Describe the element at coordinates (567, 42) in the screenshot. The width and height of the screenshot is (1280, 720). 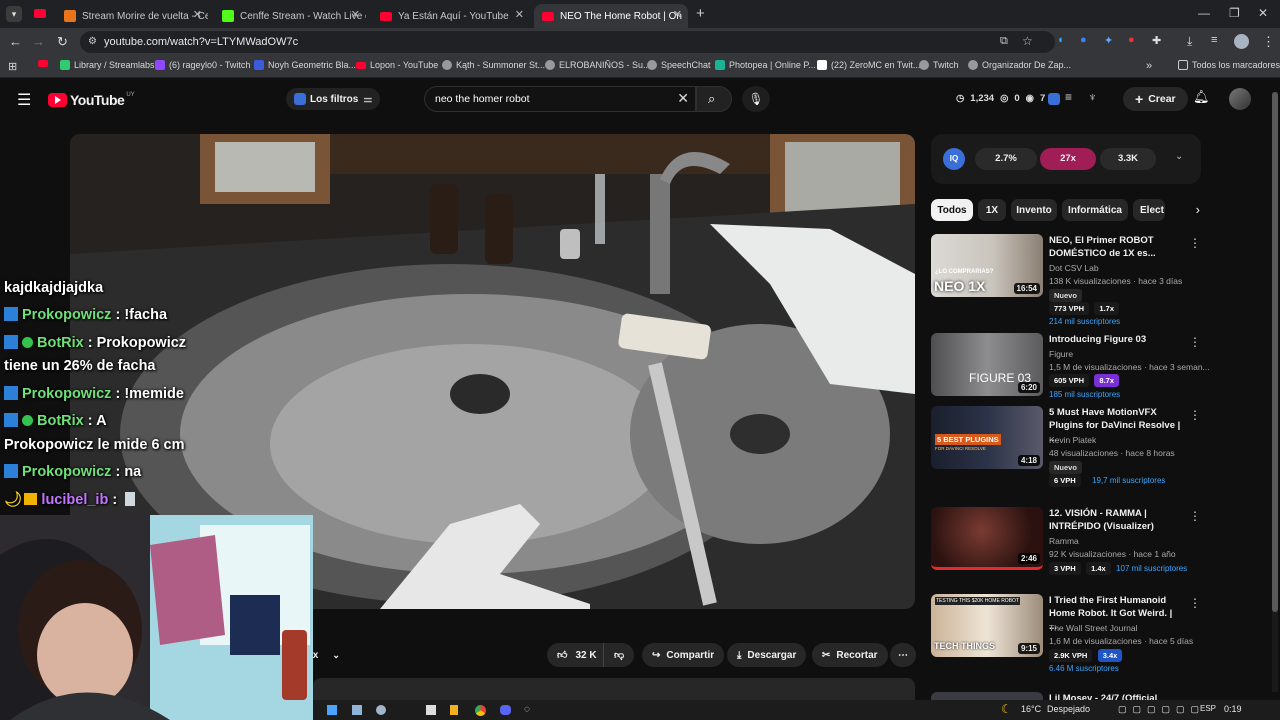
I see `url-bar: ⚙ youtube.com/watch?v=LTYMWadOW7c ⧉ ☆` at that location.